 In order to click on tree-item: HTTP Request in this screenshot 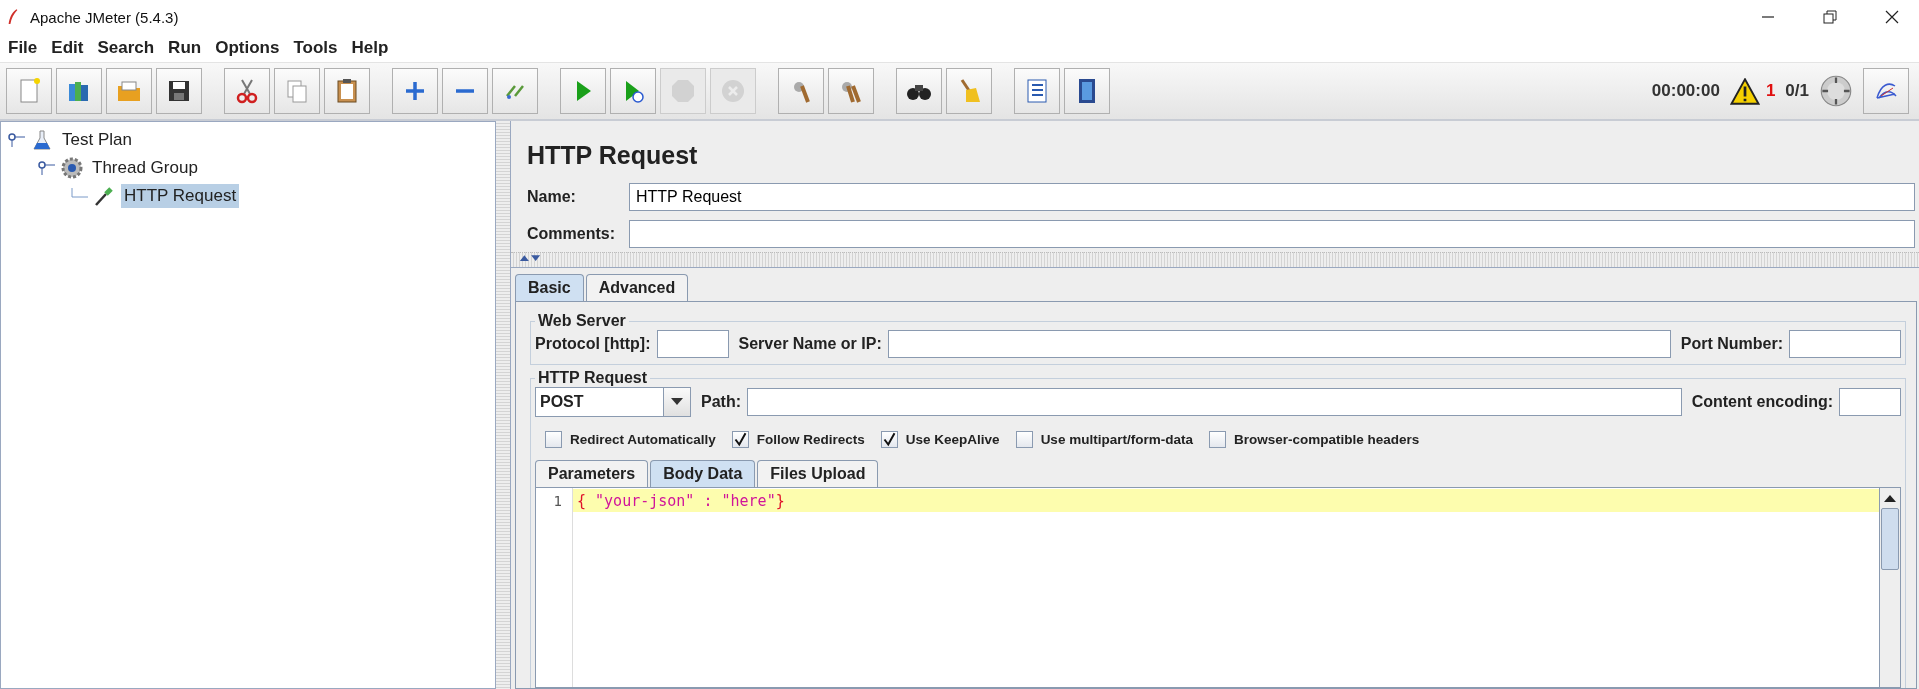, I will do `click(180, 196)`.